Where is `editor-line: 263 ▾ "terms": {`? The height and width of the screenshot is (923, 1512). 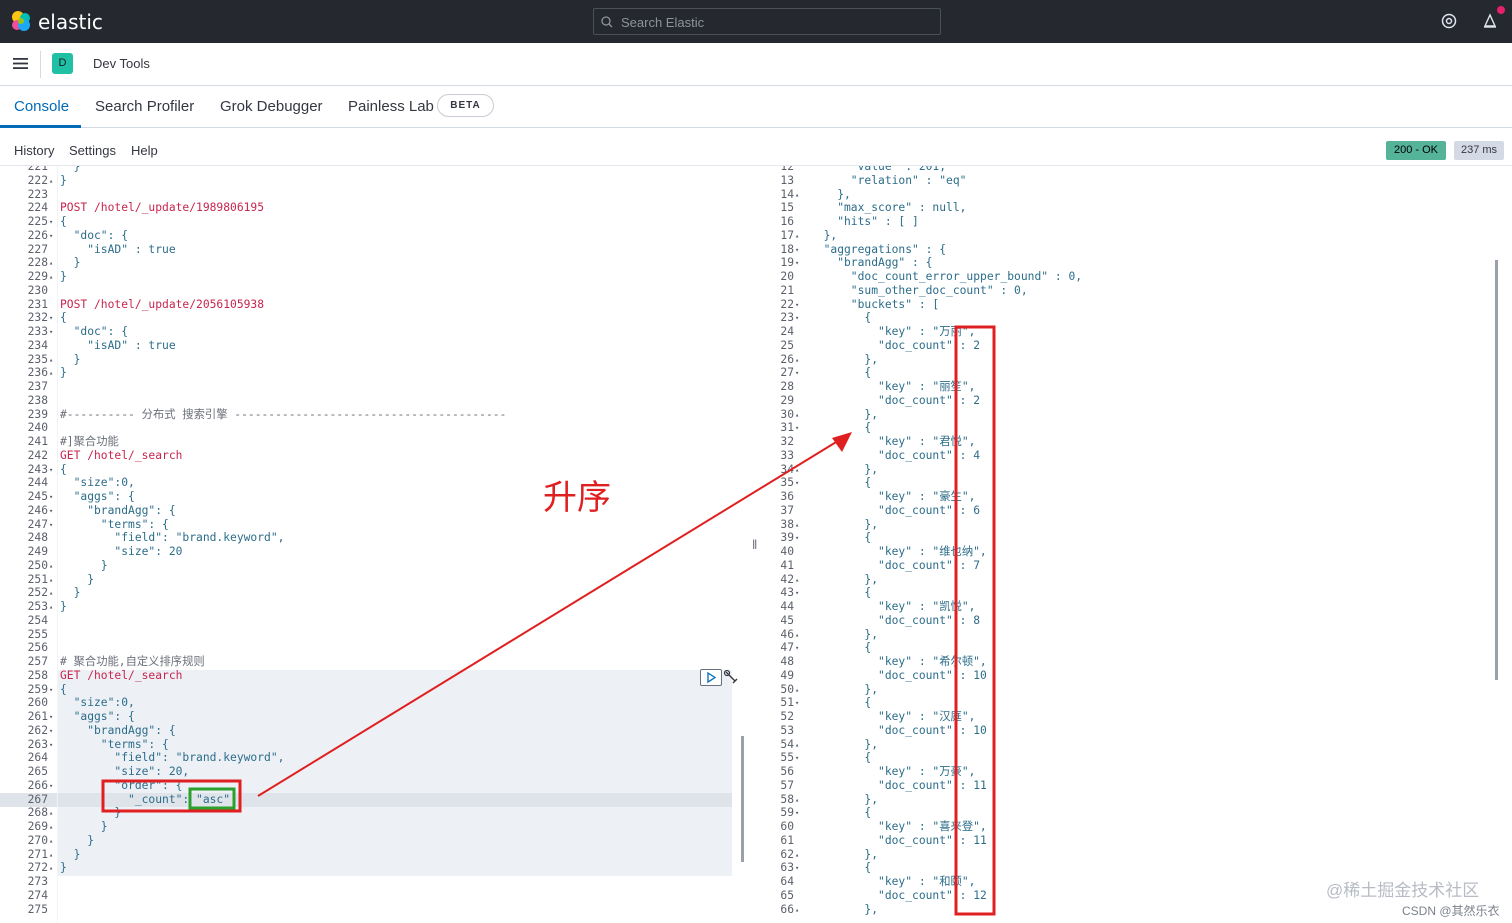
editor-line: 263 ▾ "terms": { is located at coordinates (372, 745).